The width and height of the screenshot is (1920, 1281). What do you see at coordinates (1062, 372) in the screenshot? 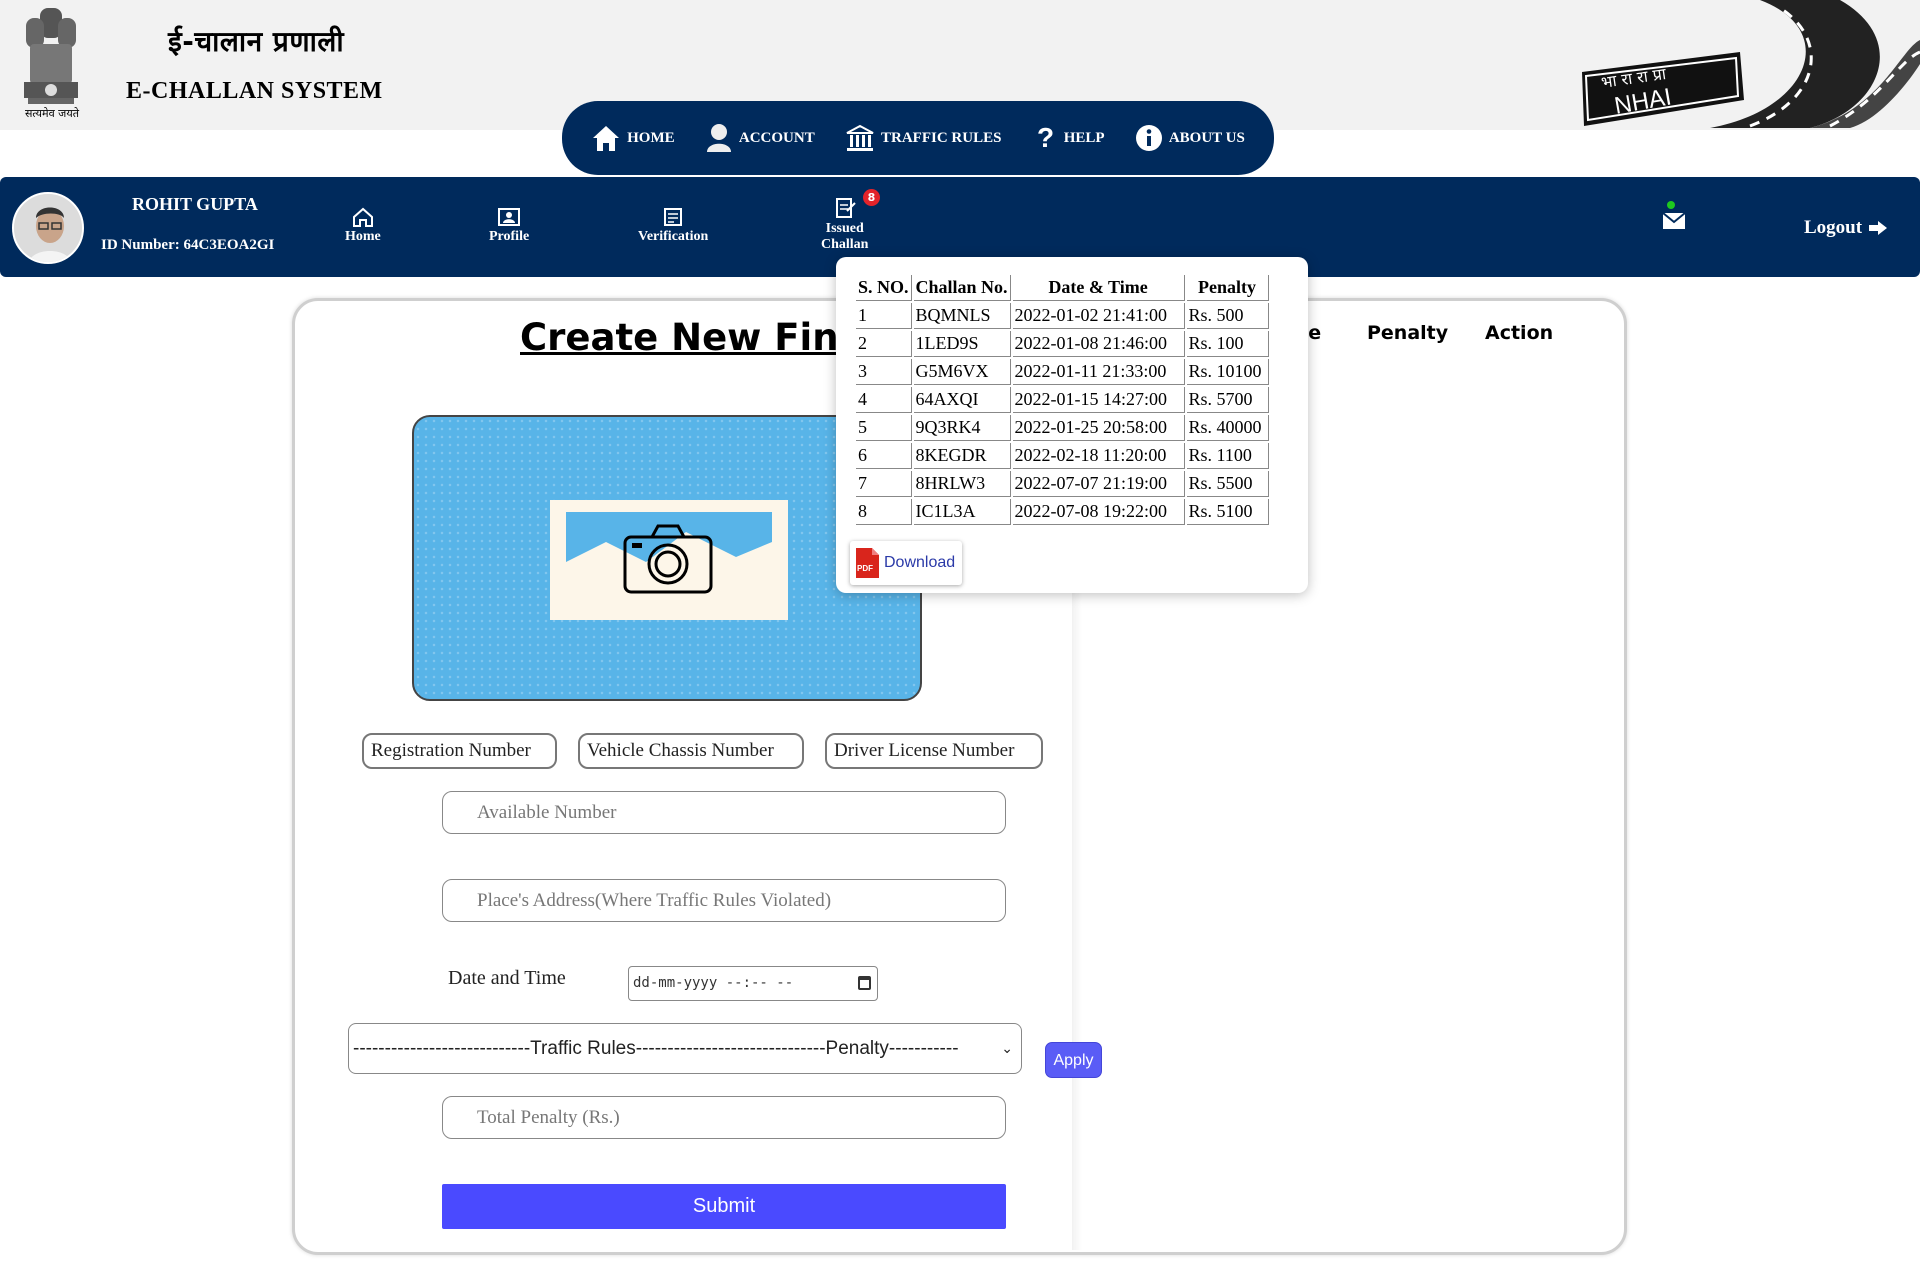
I see `table-row: 3 G5M6VX 2022-01-11 21:33:00 Rs. 10100` at bounding box center [1062, 372].